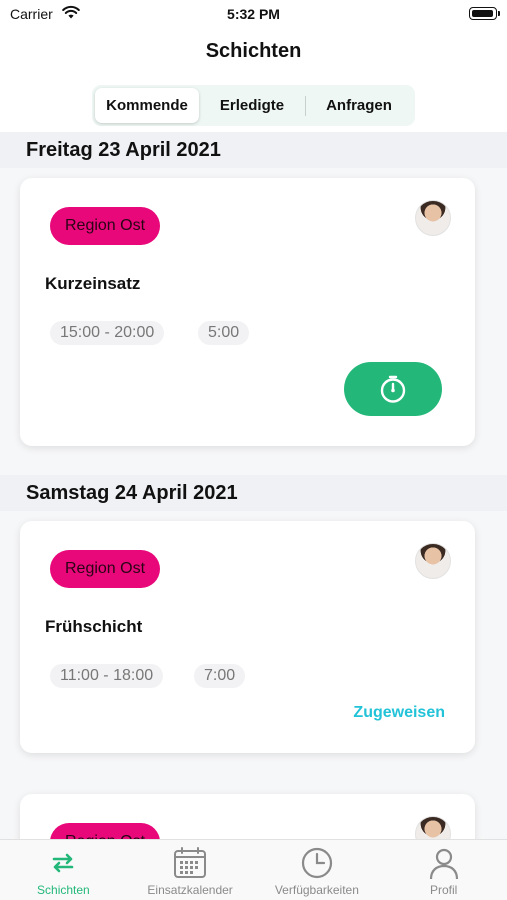 The height and width of the screenshot is (900, 507). I want to click on tab-verfuegbarkeiten: Verfügbarkeiten, so click(317, 870).